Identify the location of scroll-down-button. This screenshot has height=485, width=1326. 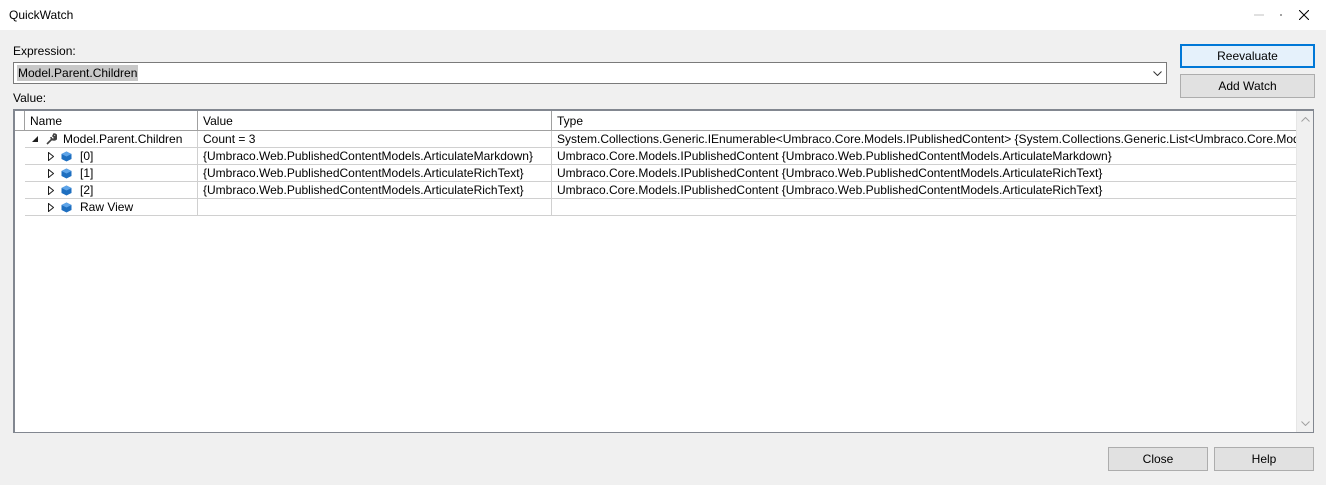
(1305, 423).